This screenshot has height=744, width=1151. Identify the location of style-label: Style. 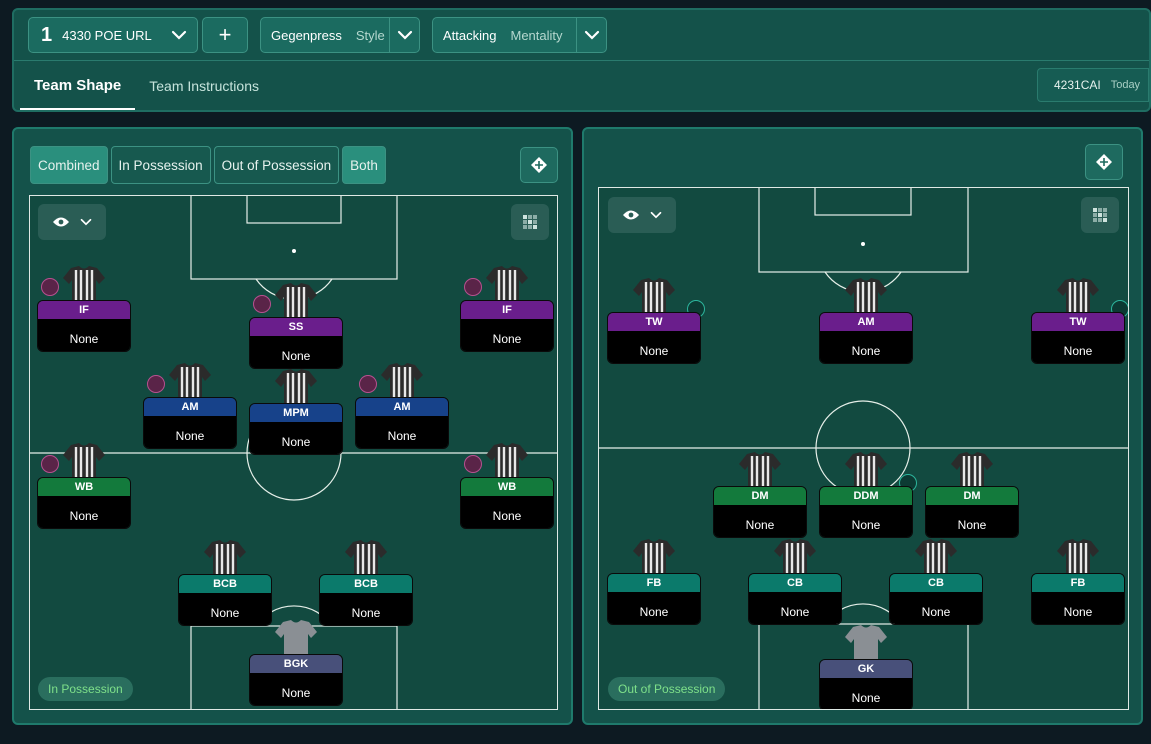
(370, 35).